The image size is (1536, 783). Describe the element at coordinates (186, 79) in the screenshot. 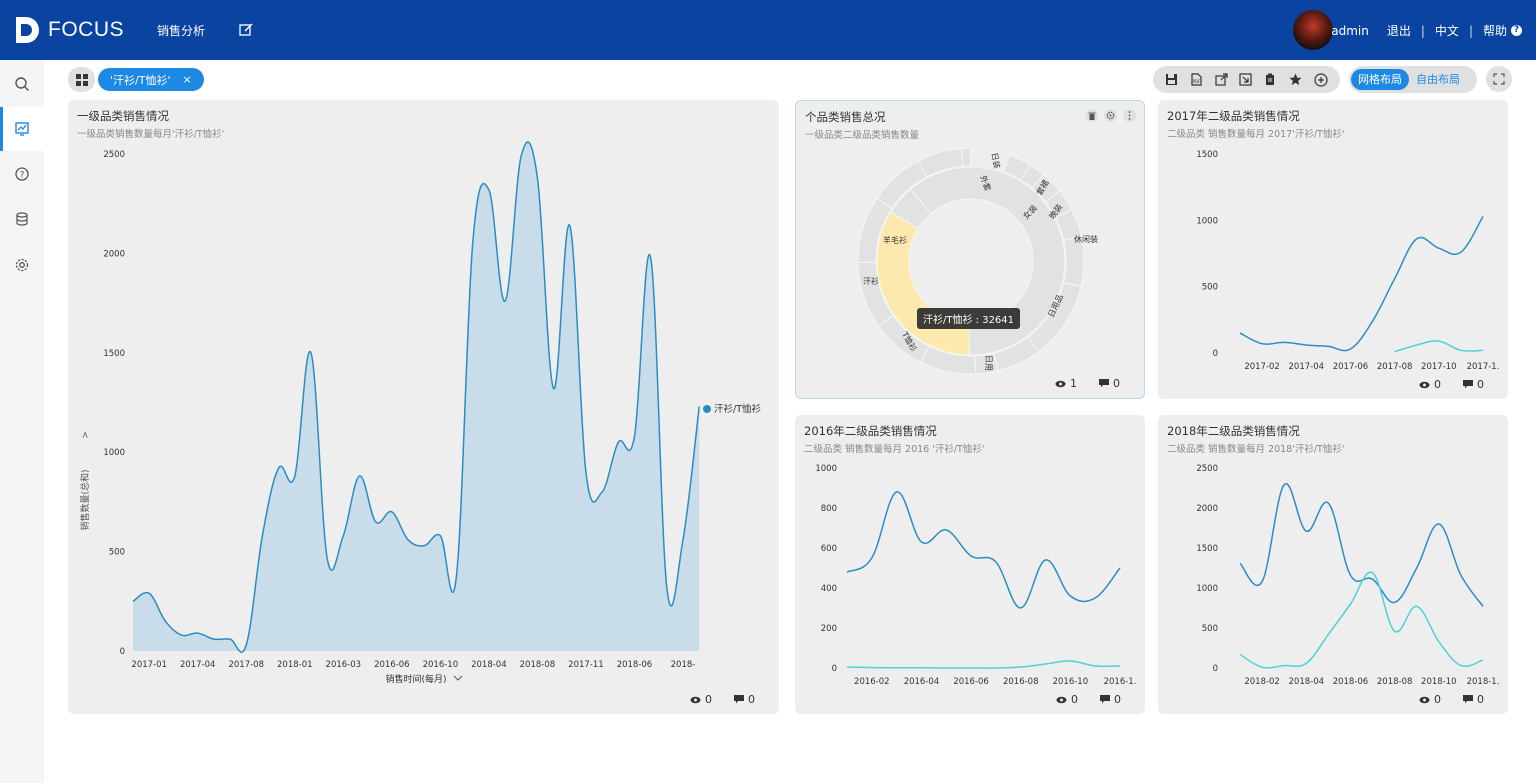

I see `close-icon: ×` at that location.